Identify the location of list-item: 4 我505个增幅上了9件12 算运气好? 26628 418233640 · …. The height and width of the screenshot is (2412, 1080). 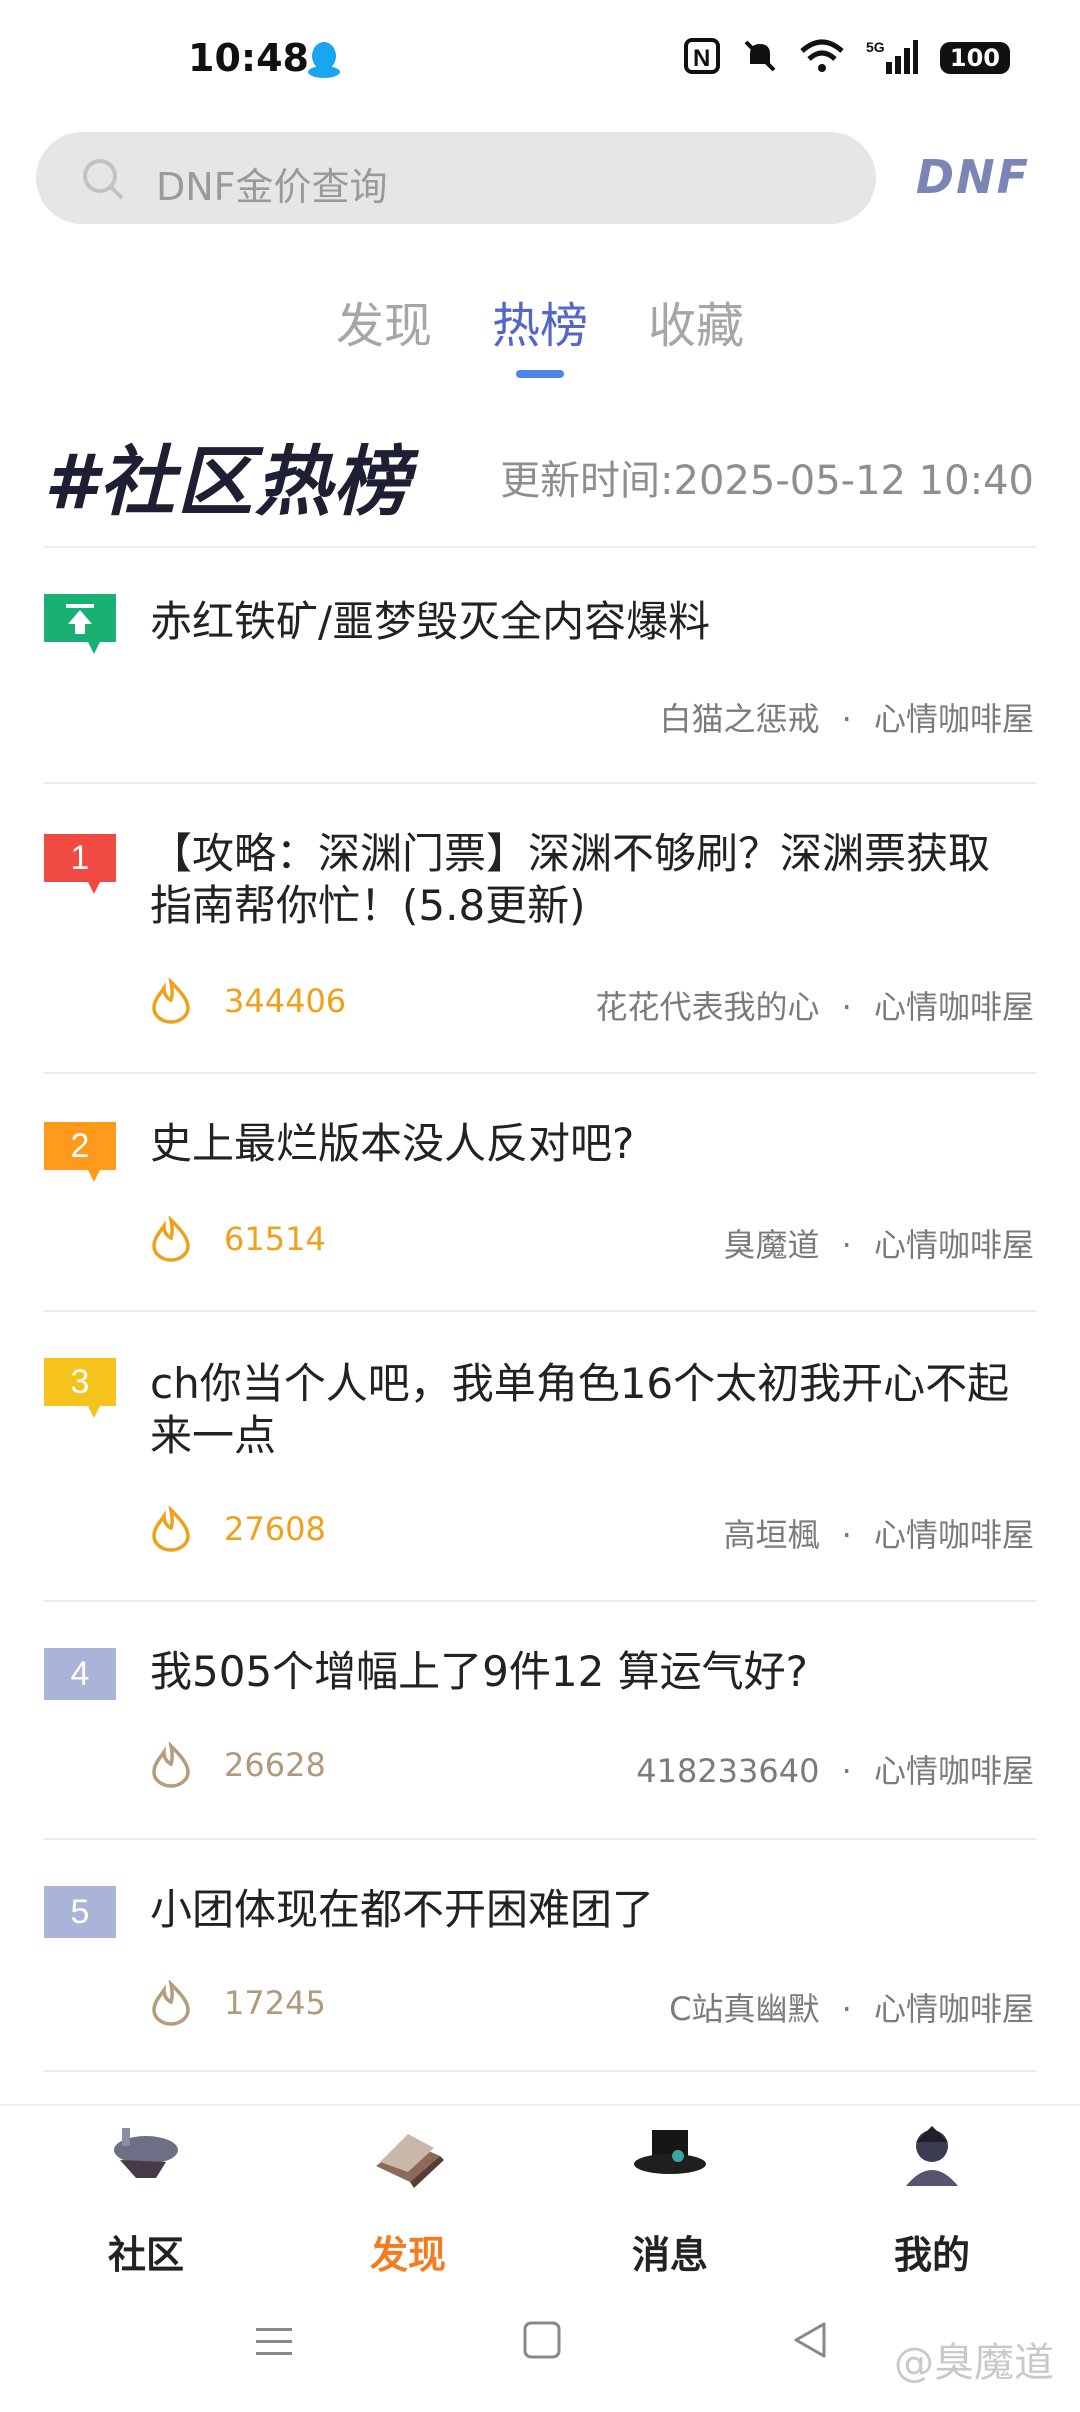
(540, 1719).